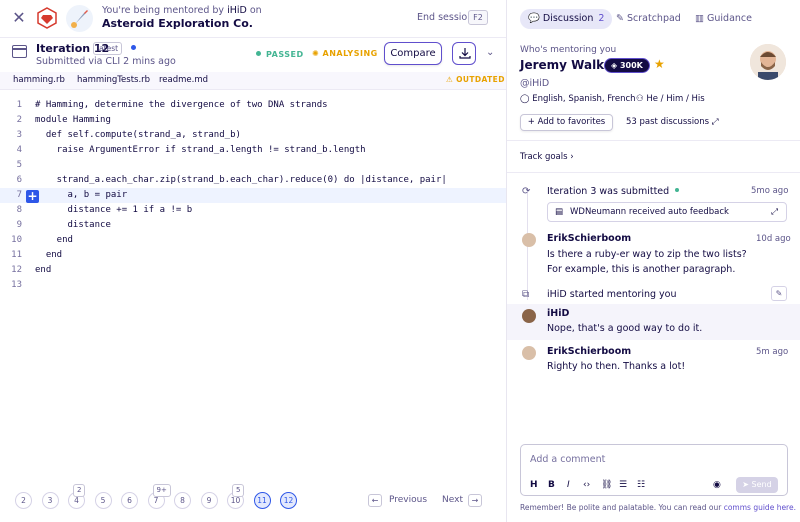 This screenshot has width=800, height=522. I want to click on iteration-page-button: 6, so click(129, 500).